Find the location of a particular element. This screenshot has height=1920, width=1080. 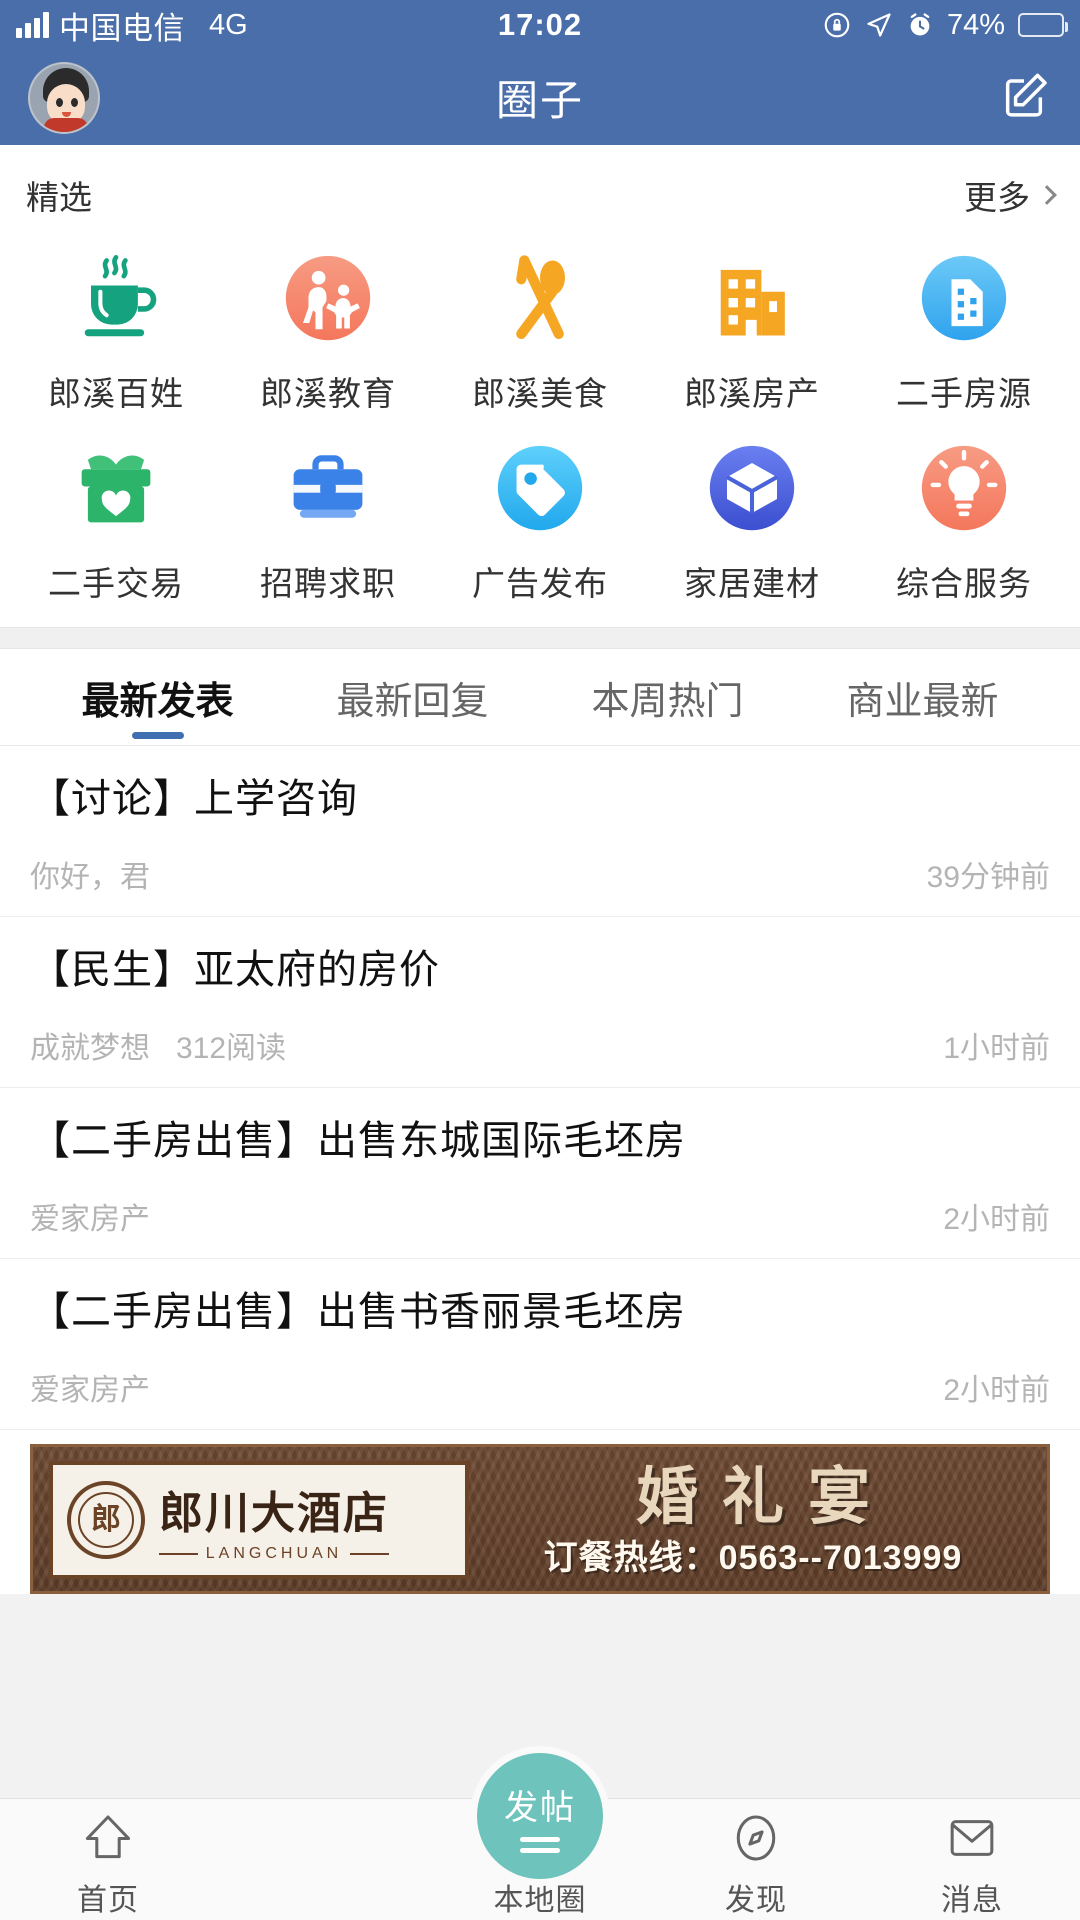

status-bar: 中国电信 4G 17:02 74% is located at coordinates (540, 25).